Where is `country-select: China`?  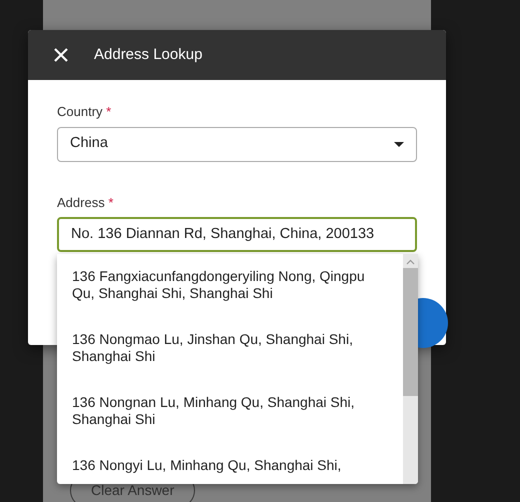
country-select: China is located at coordinates (237, 144).